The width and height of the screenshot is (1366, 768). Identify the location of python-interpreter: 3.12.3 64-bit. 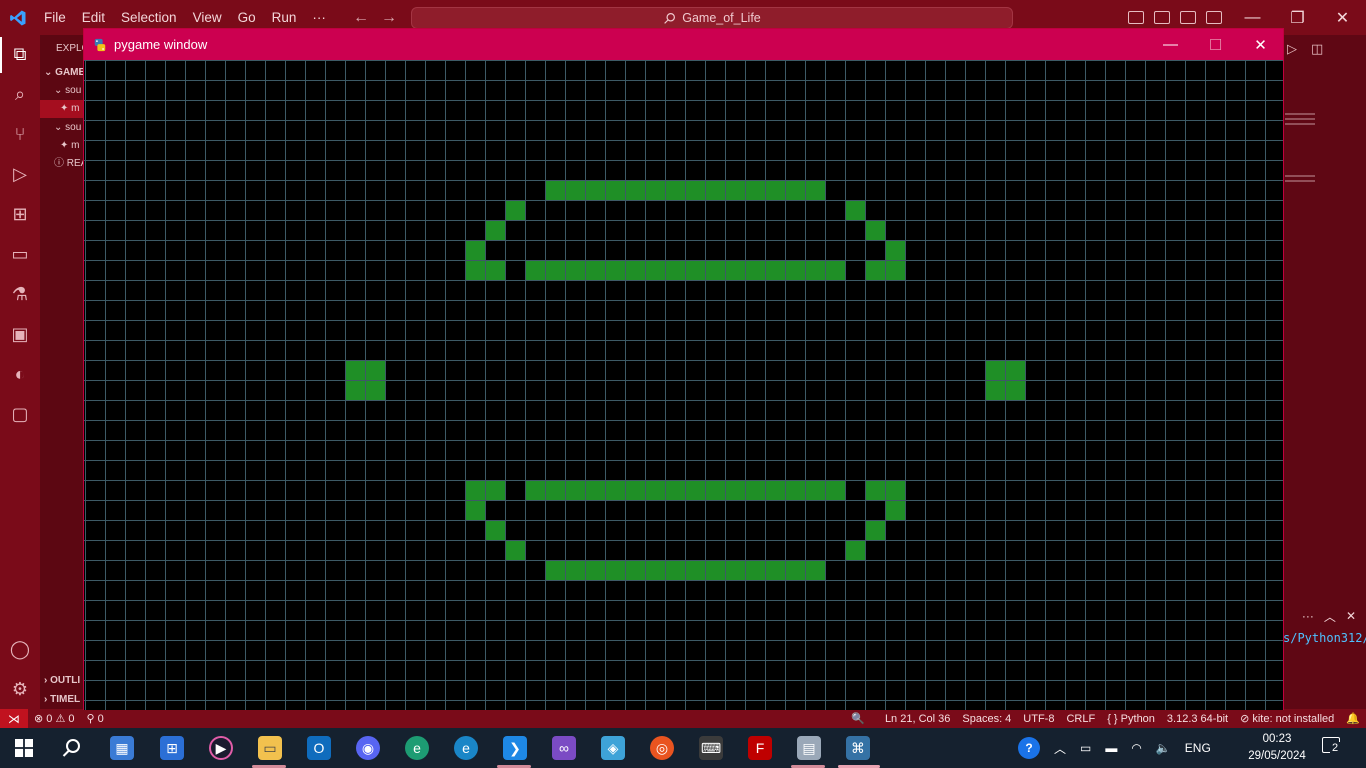
(1197, 719).